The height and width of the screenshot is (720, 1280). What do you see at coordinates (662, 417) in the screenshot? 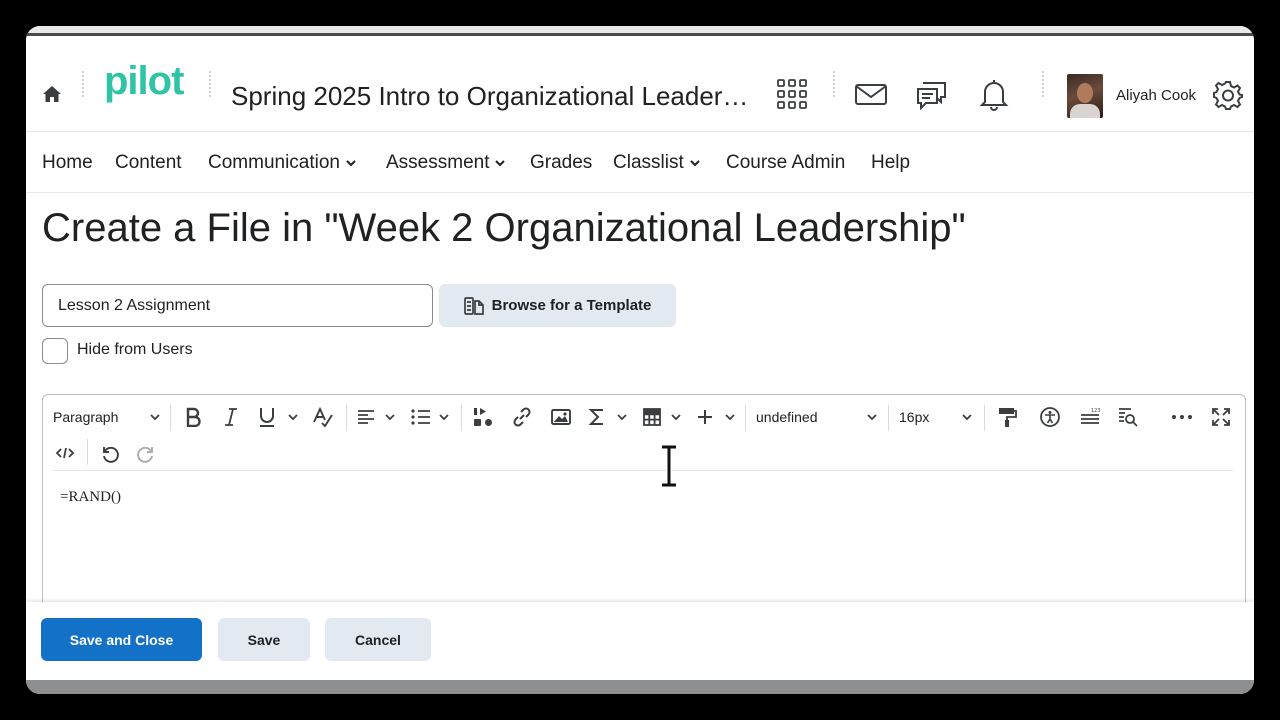
I see `table-button` at bounding box center [662, 417].